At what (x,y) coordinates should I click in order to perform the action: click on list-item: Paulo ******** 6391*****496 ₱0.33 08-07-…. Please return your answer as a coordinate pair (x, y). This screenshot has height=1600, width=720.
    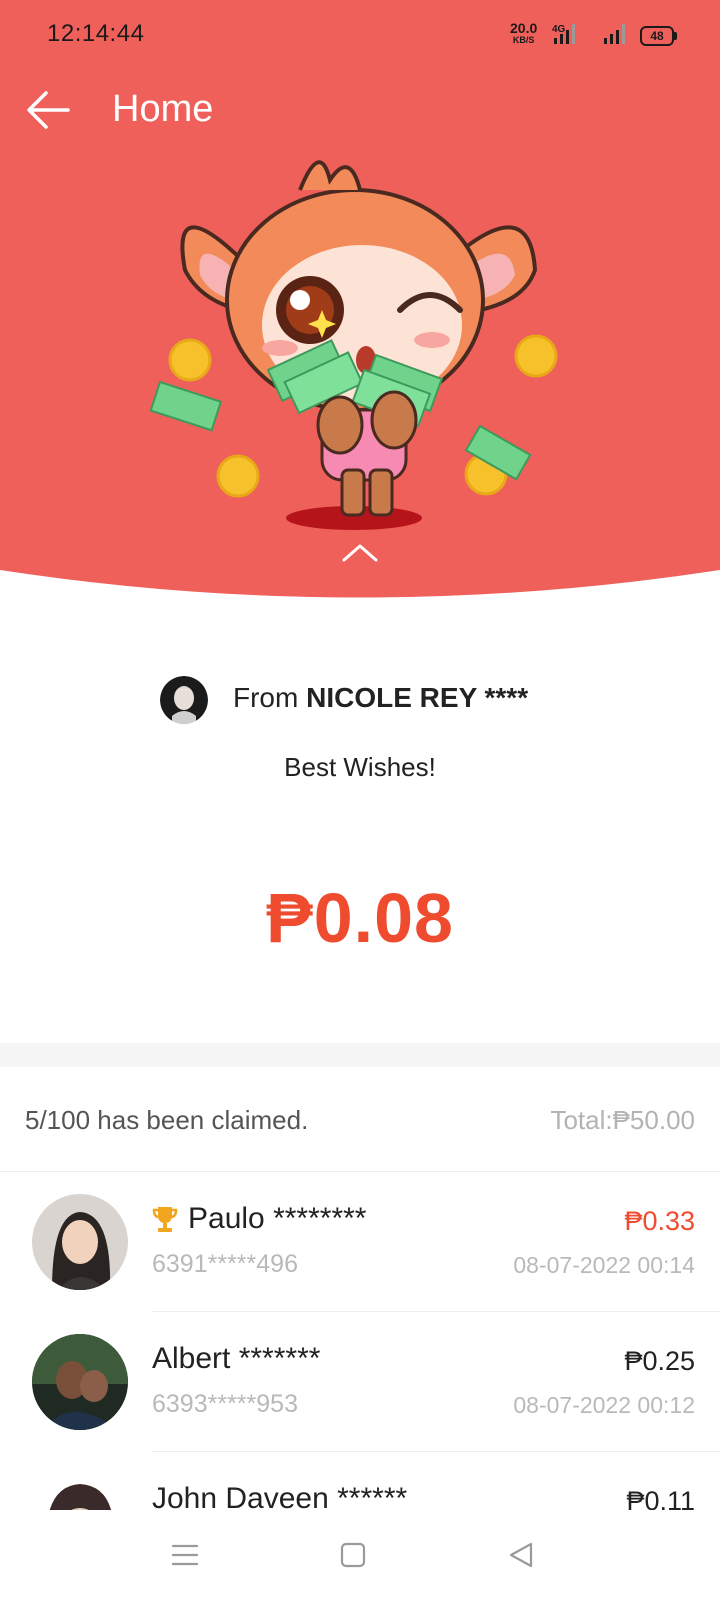
    Looking at the image, I should click on (360, 1242).